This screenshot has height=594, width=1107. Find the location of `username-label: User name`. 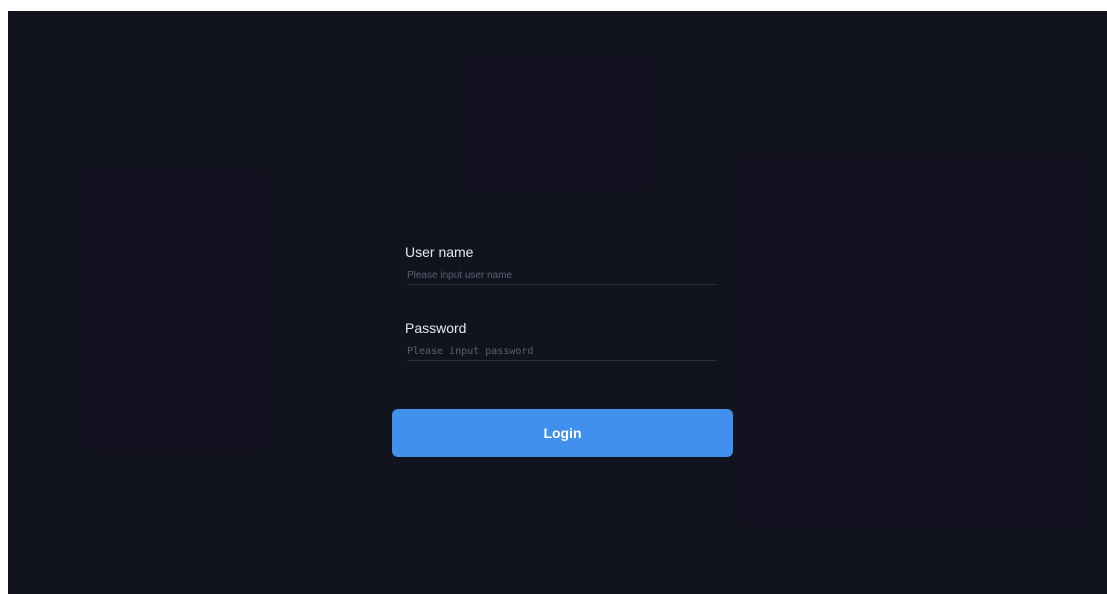

username-label: User name is located at coordinates (439, 252).